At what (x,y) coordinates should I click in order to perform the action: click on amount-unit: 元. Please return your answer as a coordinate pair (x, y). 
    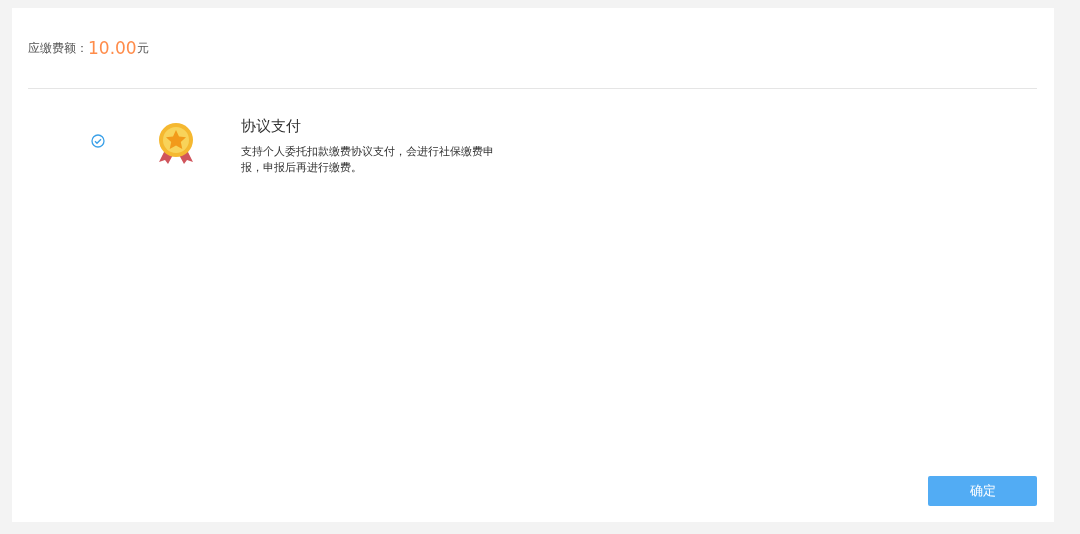
    Looking at the image, I should click on (142, 48).